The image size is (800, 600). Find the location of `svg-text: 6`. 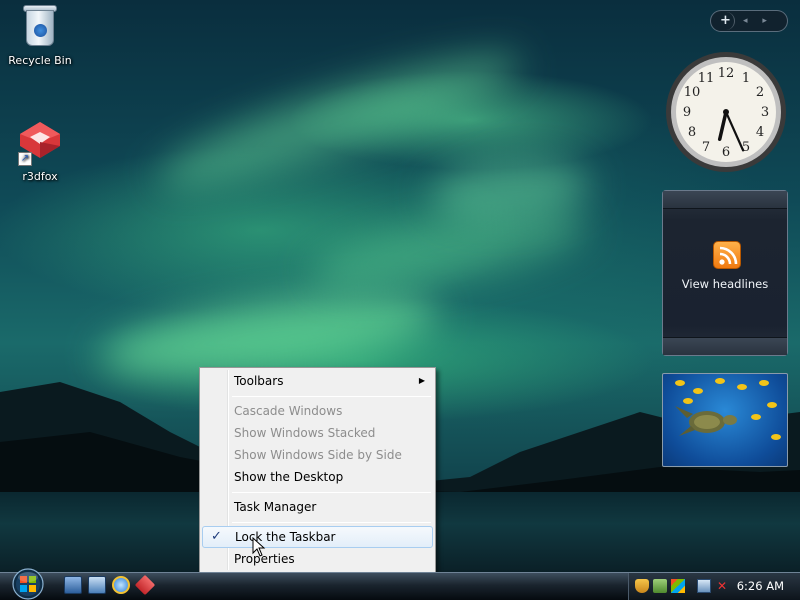

svg-text: 6 is located at coordinates (726, 152).